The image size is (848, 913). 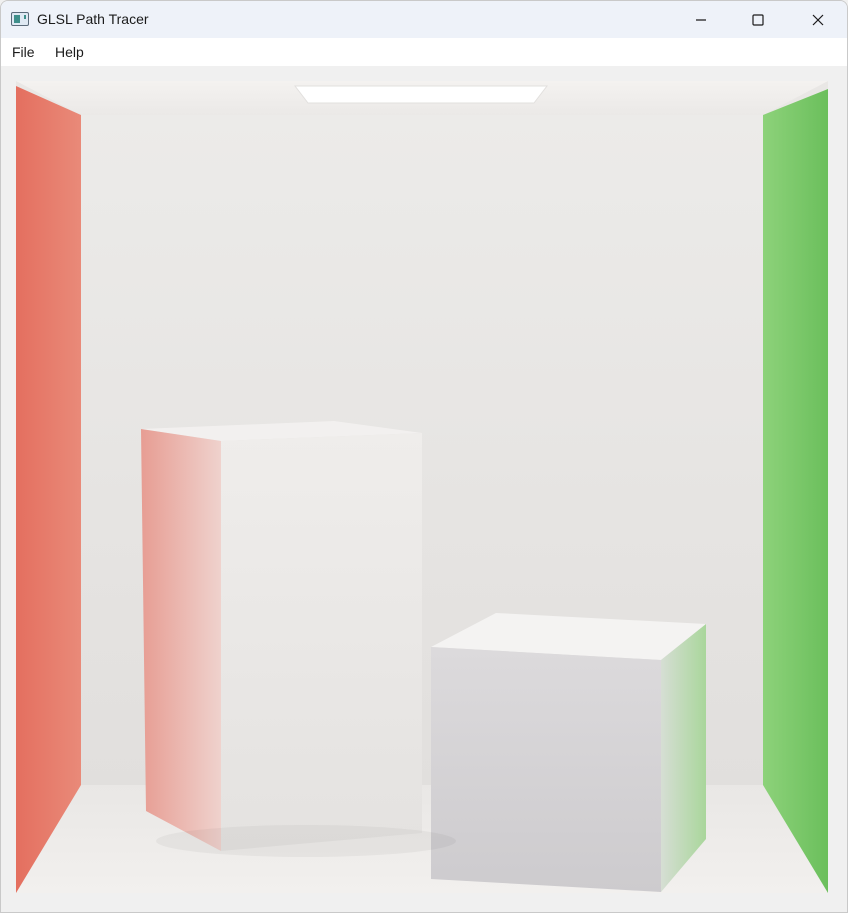 I want to click on area-light, so click(x=421, y=94).